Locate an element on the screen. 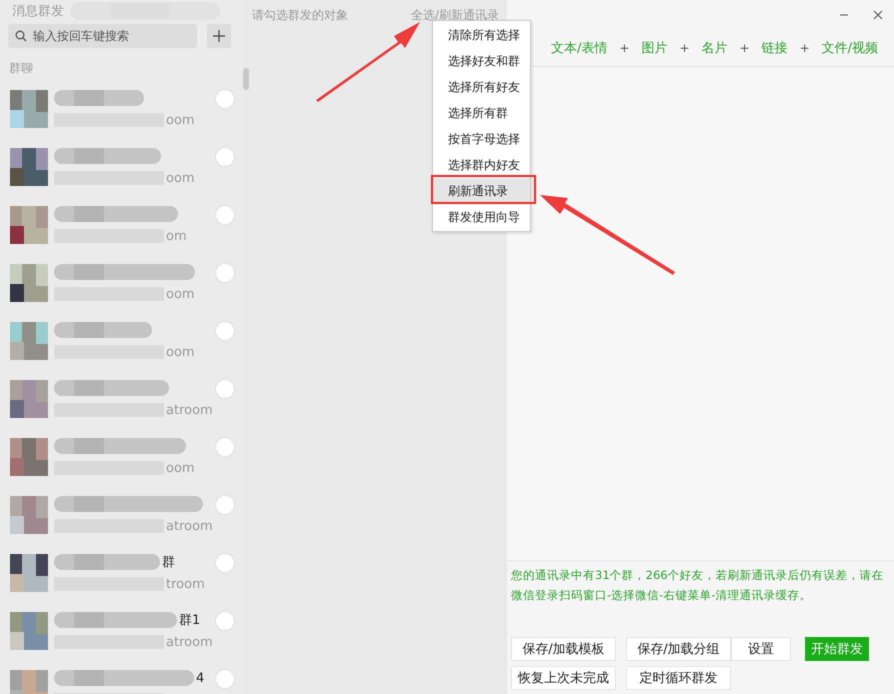  menu-item: 刷新通讯录 is located at coordinates (481, 191).